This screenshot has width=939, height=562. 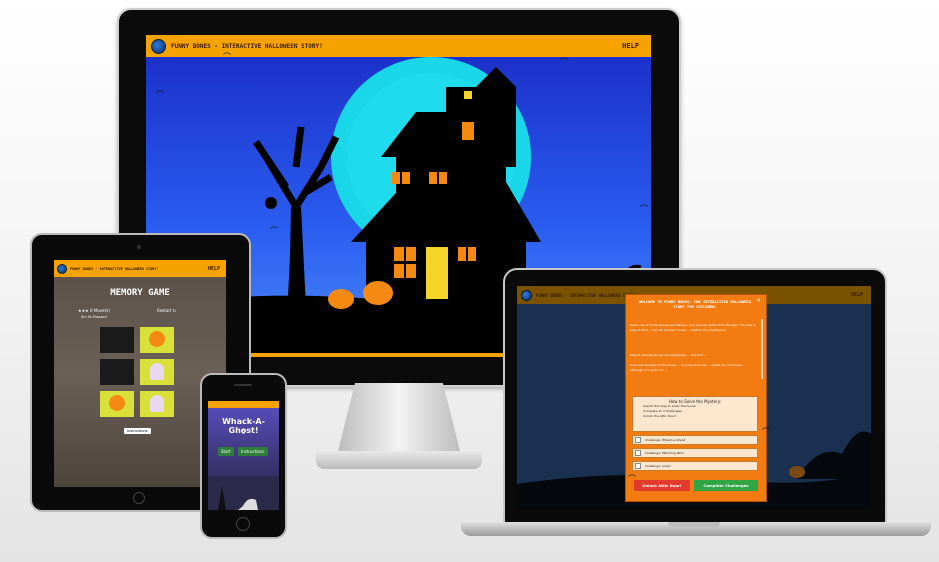 What do you see at coordinates (226, 451) in the screenshot?
I see `start-button: Start` at bounding box center [226, 451].